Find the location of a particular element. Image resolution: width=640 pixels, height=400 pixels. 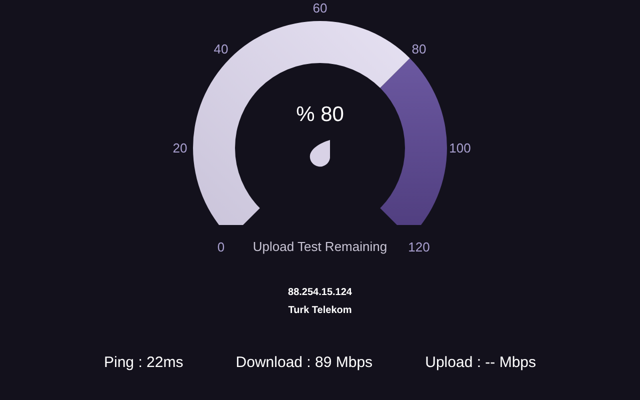

tick-label: 120 is located at coordinates (419, 247).